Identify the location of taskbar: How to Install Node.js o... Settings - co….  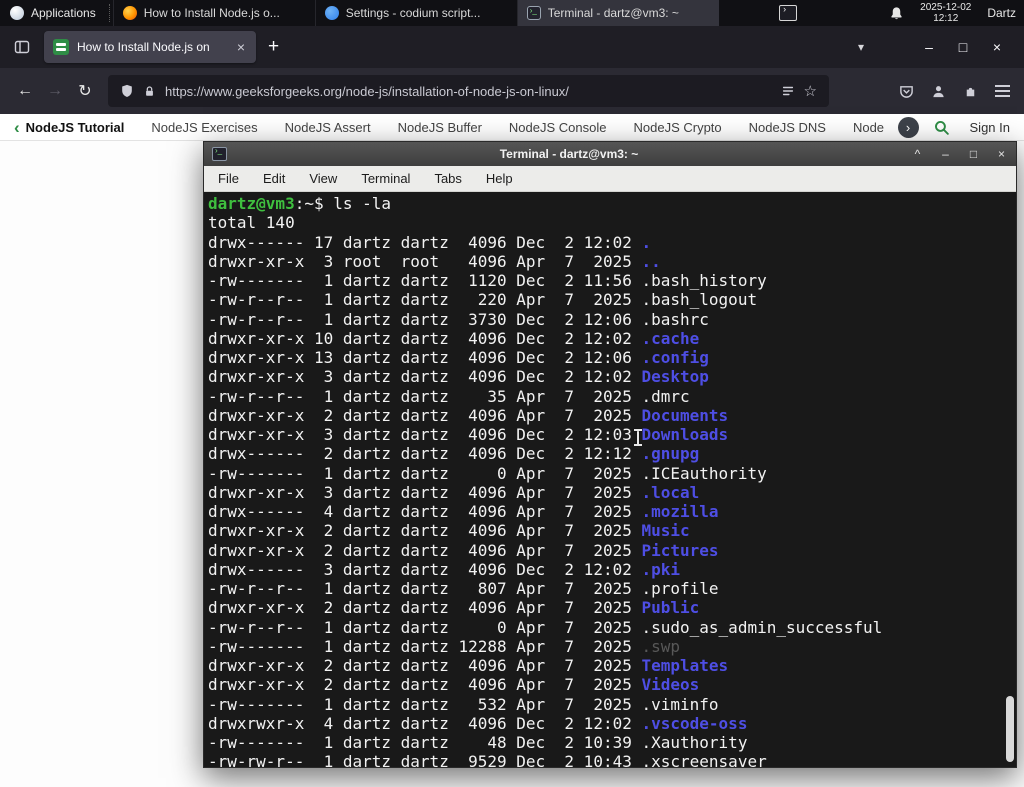
(415, 13).